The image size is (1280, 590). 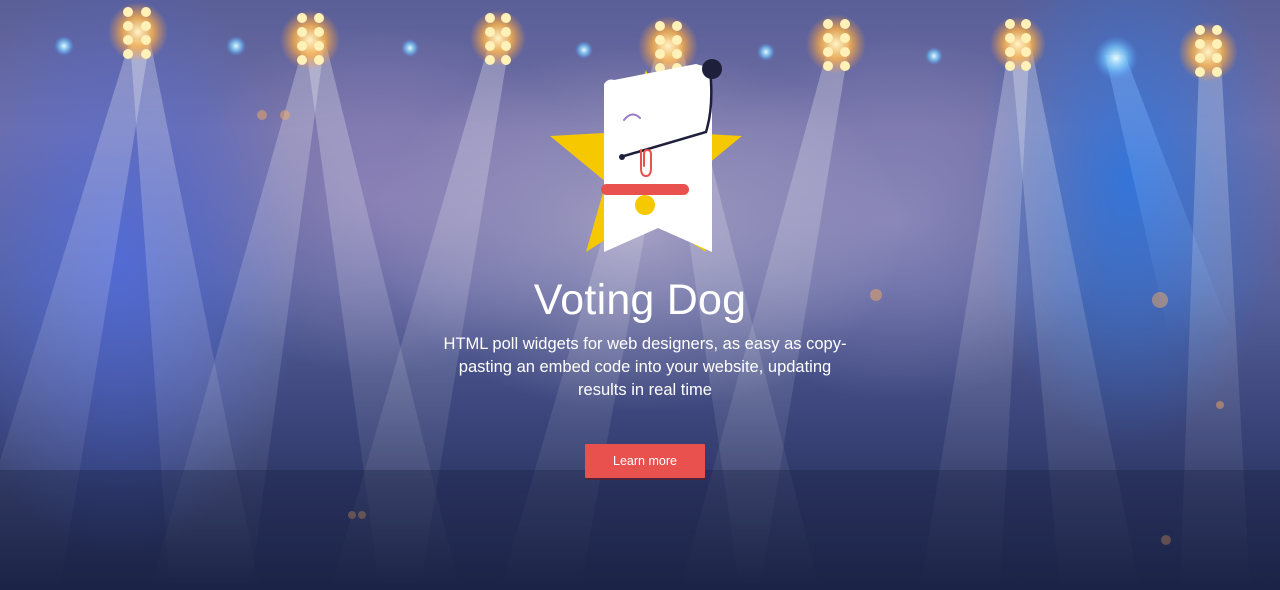 What do you see at coordinates (640, 300) in the screenshot?
I see `page-title: Voting Dog` at bounding box center [640, 300].